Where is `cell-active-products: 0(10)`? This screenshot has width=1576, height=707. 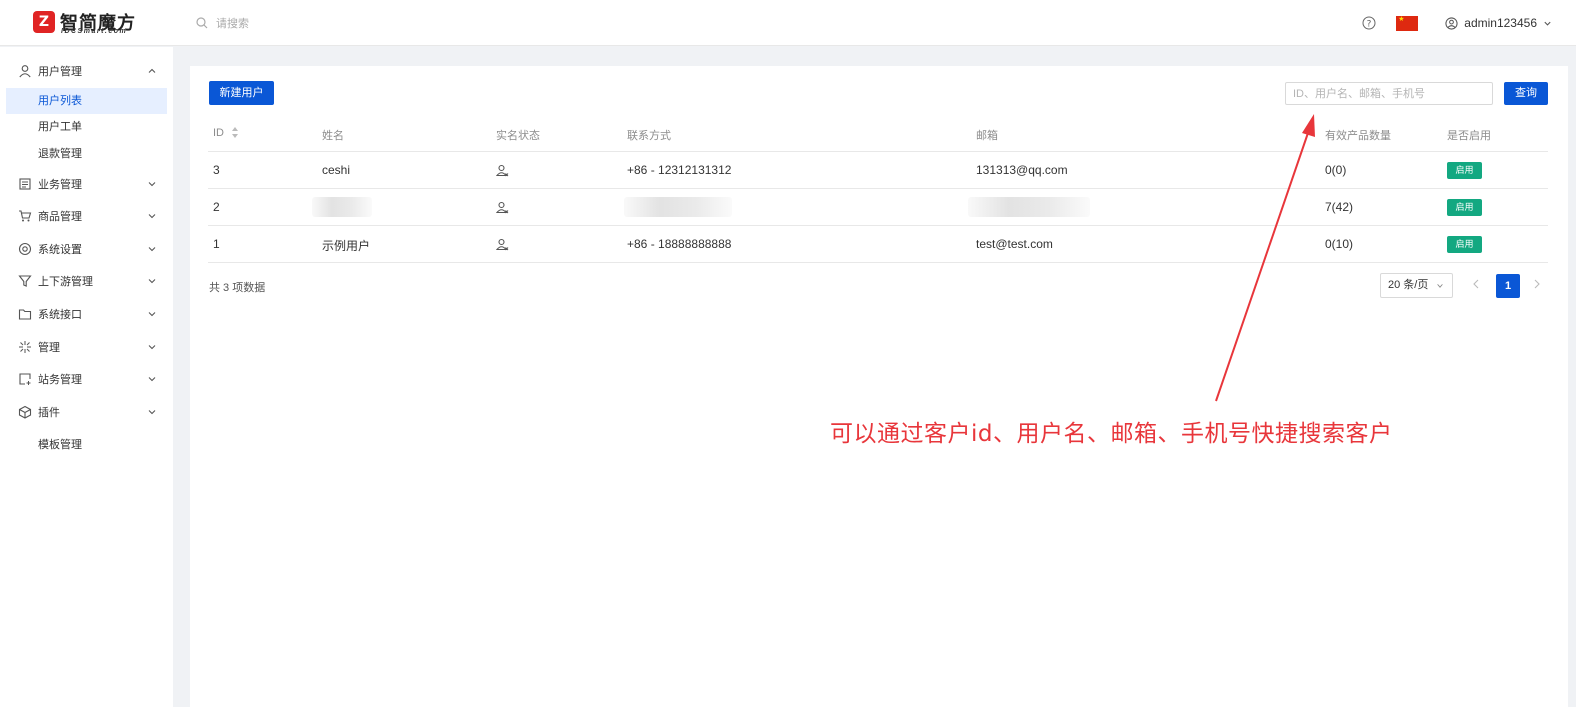 cell-active-products: 0(10) is located at coordinates (1339, 244).